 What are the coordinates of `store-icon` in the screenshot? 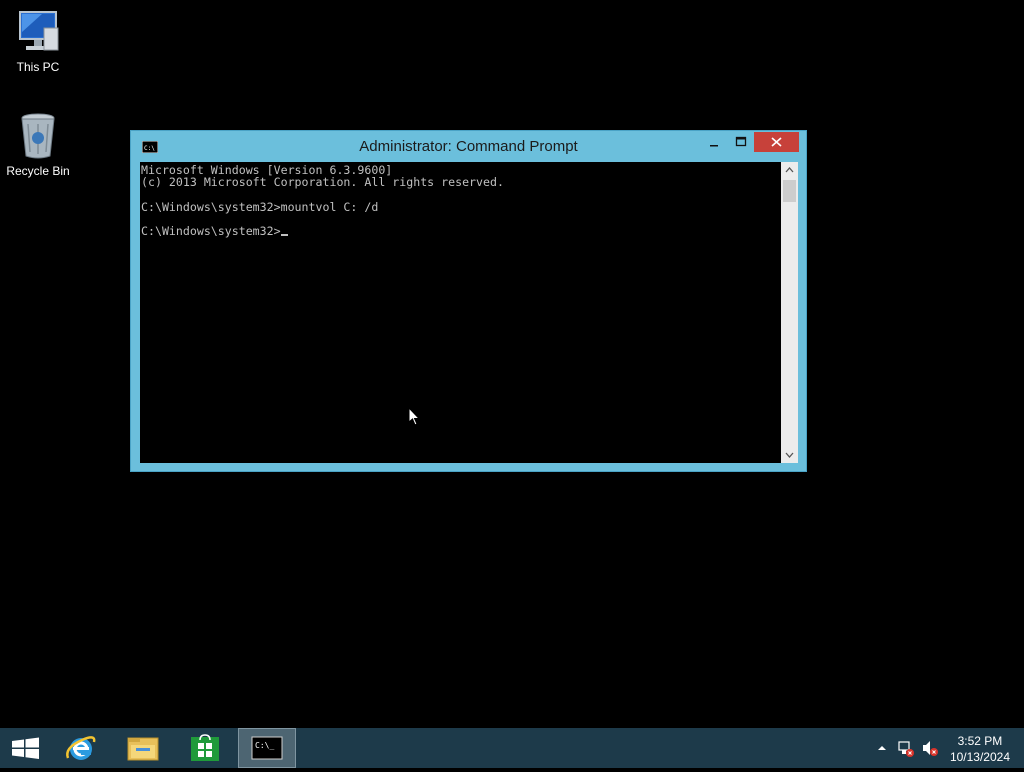 It's located at (205, 747).